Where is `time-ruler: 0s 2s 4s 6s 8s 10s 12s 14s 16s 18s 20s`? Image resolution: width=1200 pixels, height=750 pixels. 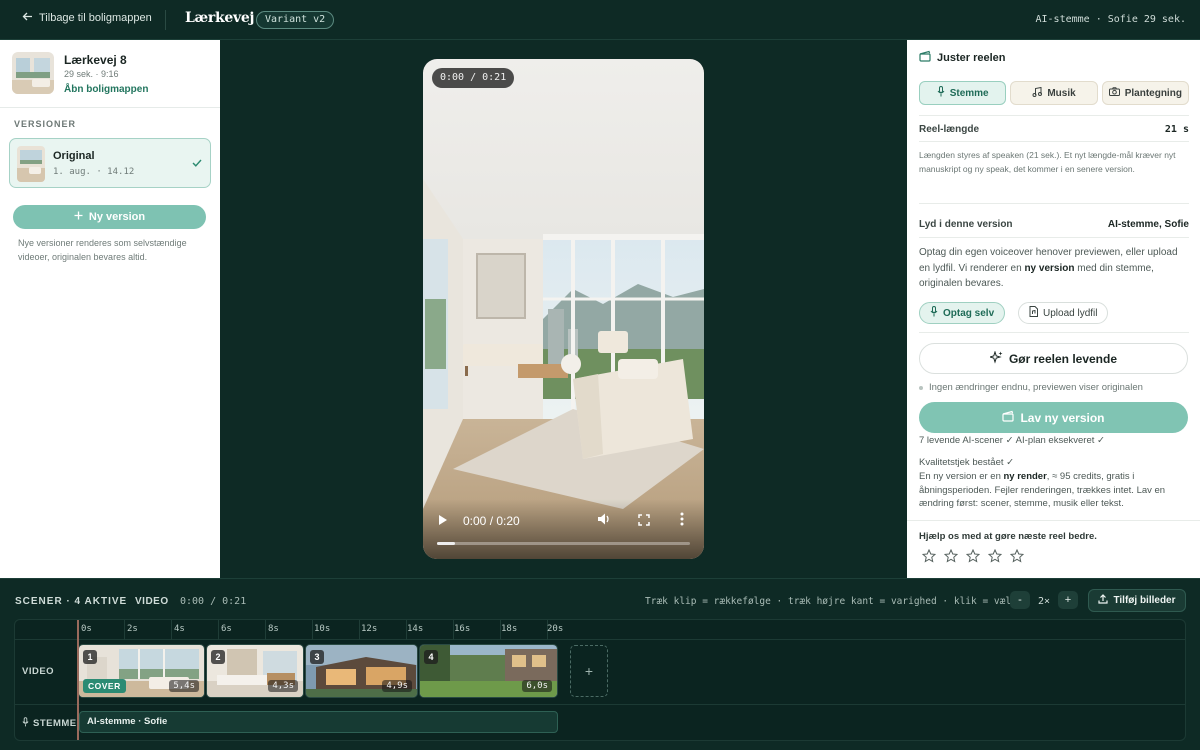 time-ruler: 0s 2s 4s 6s 8s 10s 12s 14s 16s 18s 20s is located at coordinates (600, 630).